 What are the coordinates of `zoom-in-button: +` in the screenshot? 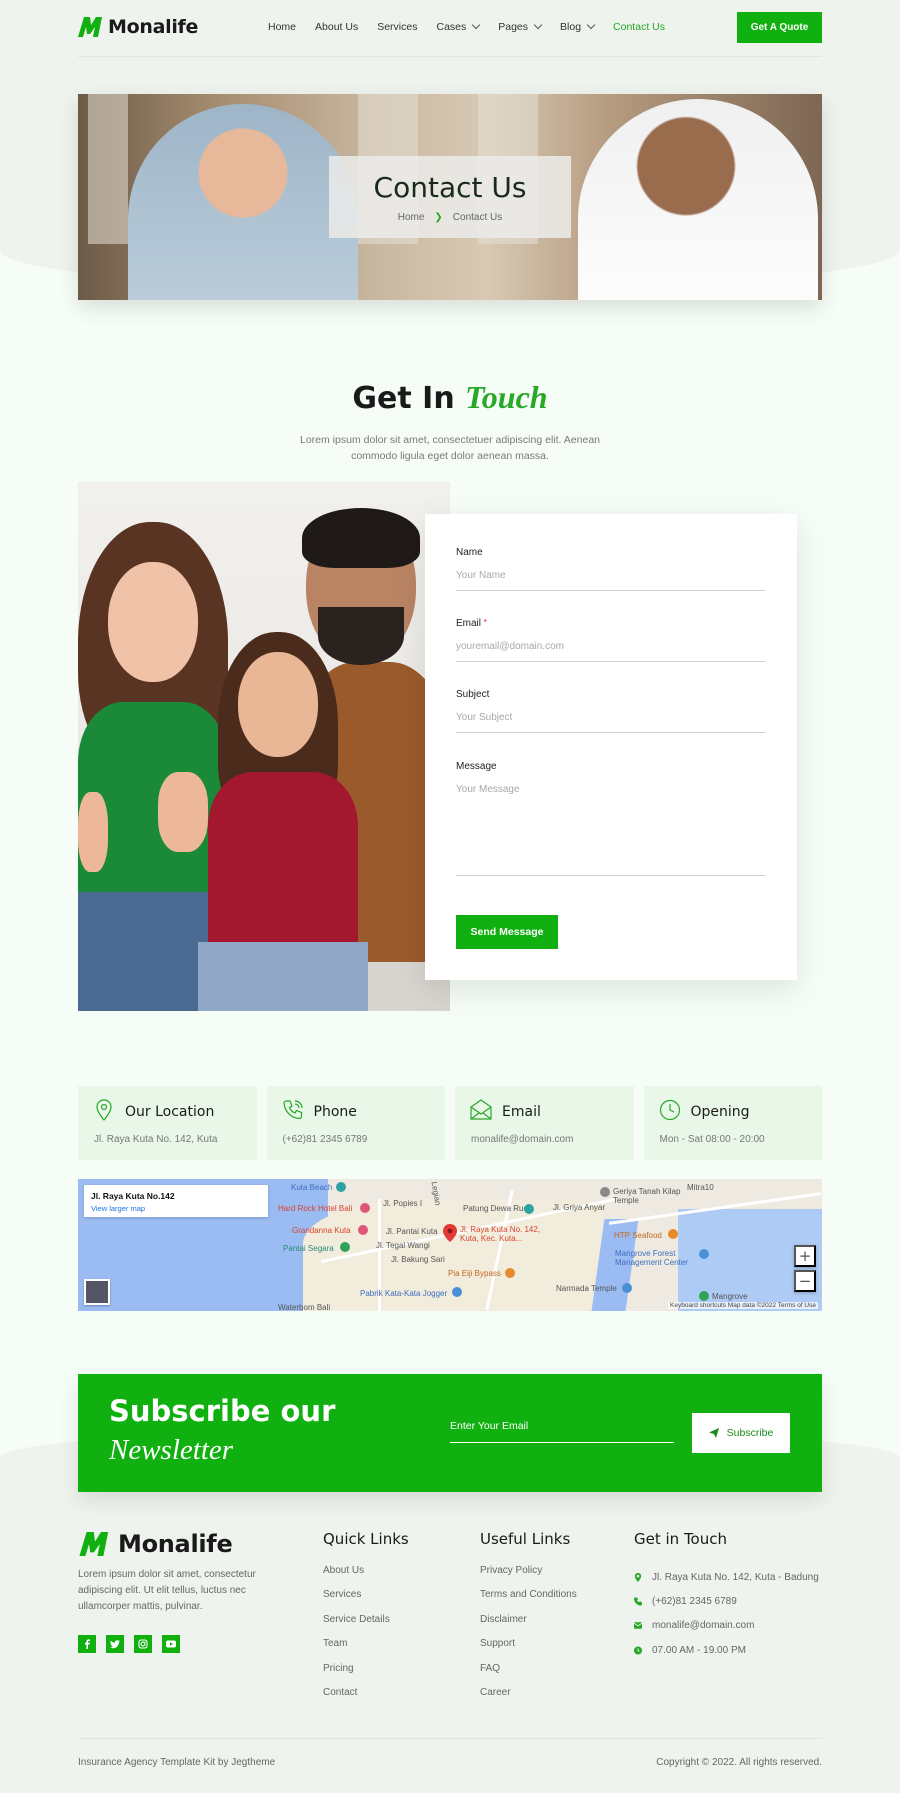 It's located at (805, 1256).